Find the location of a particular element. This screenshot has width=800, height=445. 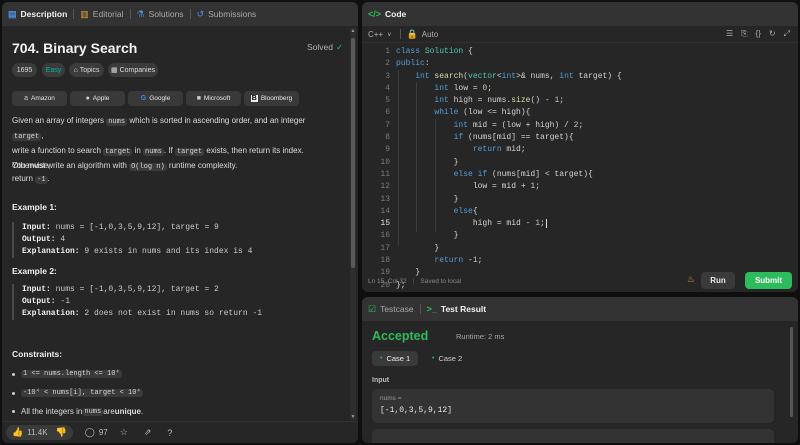

difficulty-badge: Easy is located at coordinates (53, 70).